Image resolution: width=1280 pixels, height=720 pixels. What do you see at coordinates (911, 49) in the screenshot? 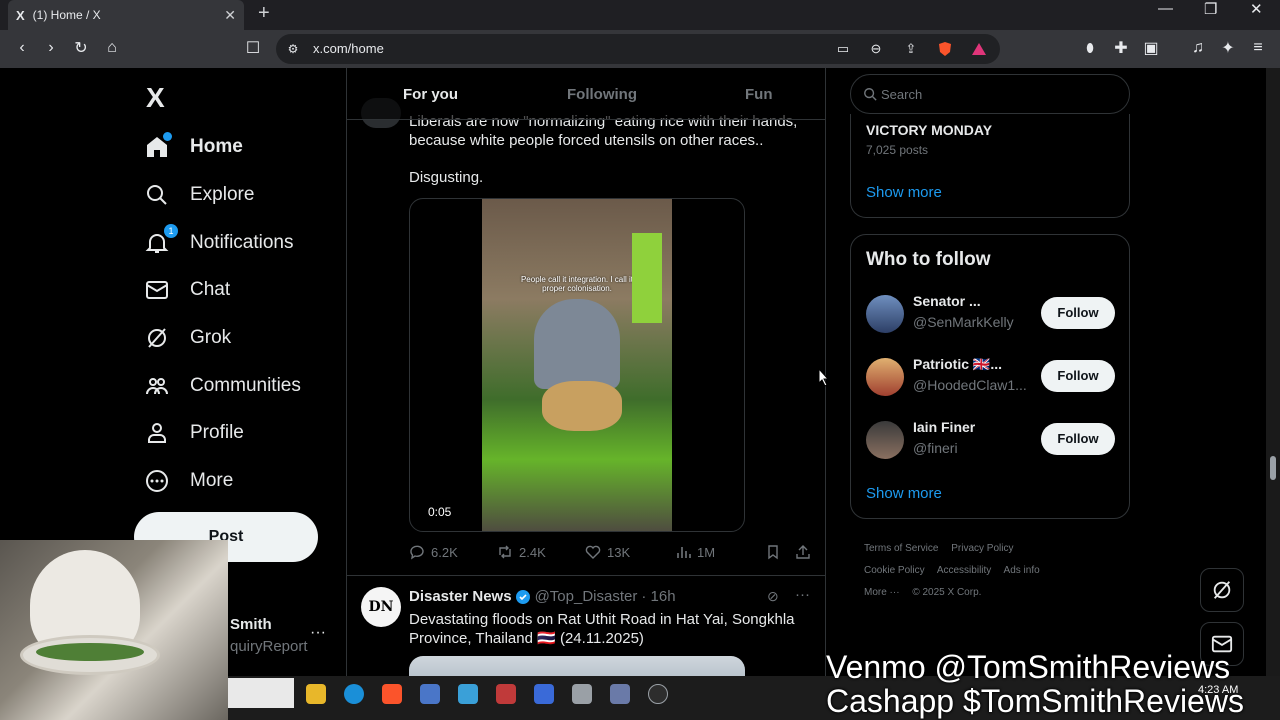
I see `share-icon: ⇪` at bounding box center [911, 49].